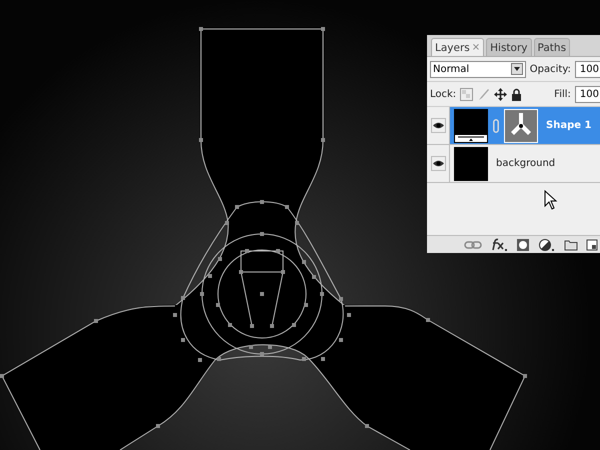 The width and height of the screenshot is (600, 450). What do you see at coordinates (509, 47) in the screenshot?
I see `panel-tab: History` at bounding box center [509, 47].